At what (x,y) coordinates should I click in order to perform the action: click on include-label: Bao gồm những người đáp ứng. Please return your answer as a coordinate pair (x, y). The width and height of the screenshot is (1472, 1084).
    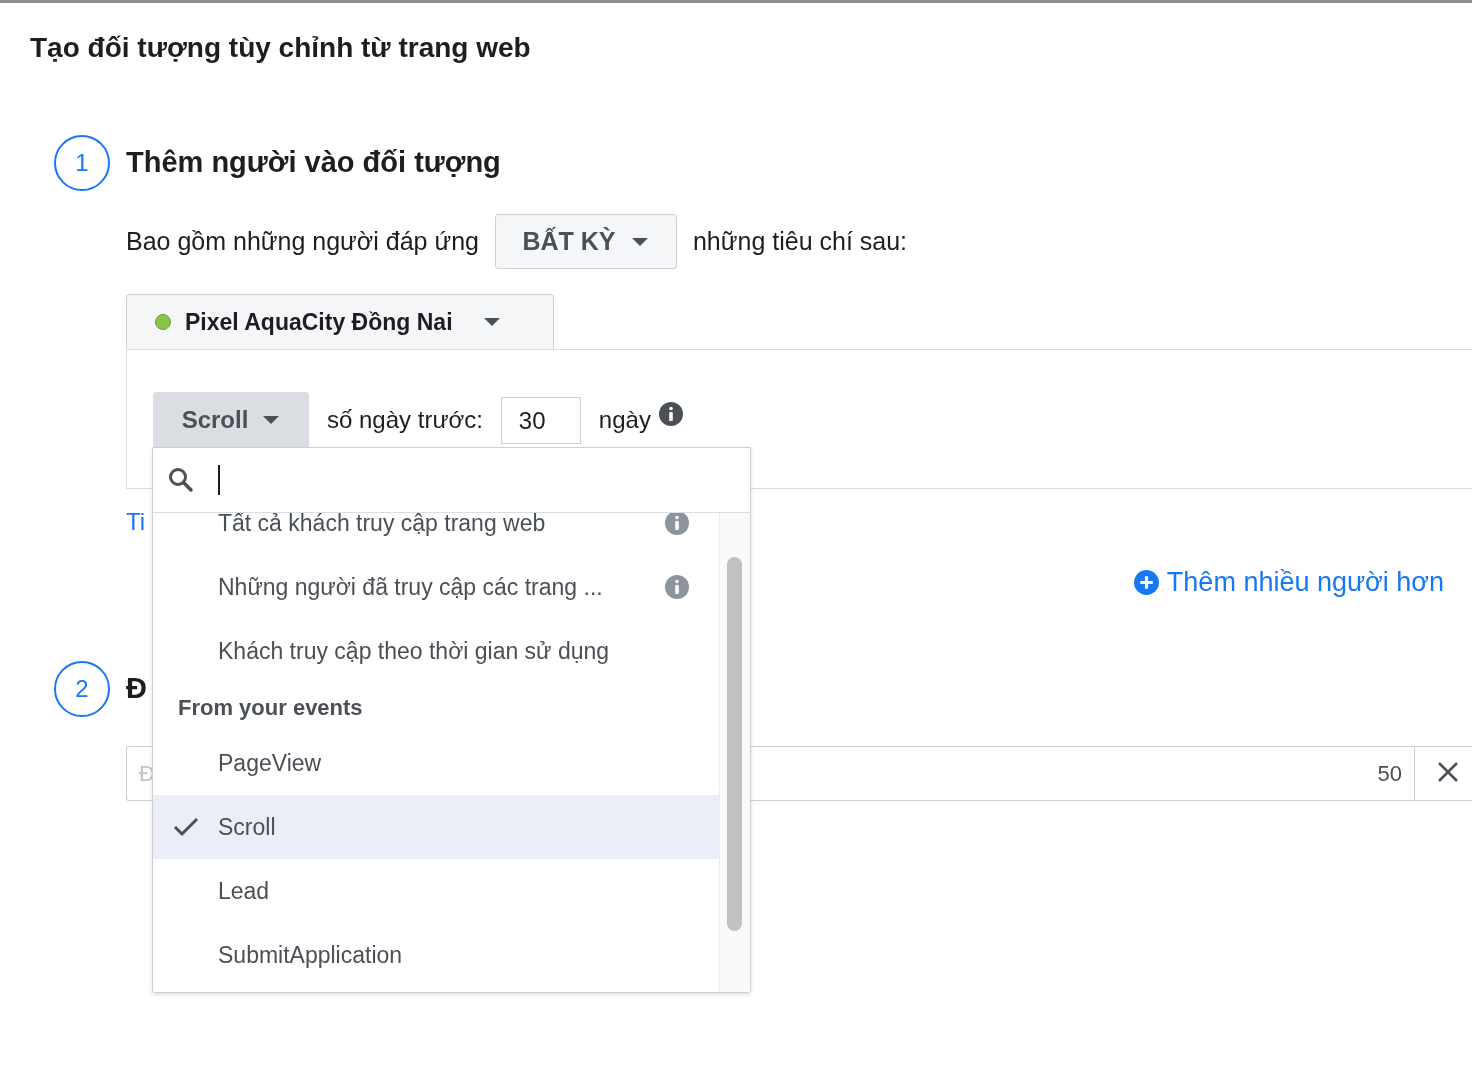
    Looking at the image, I should click on (302, 241).